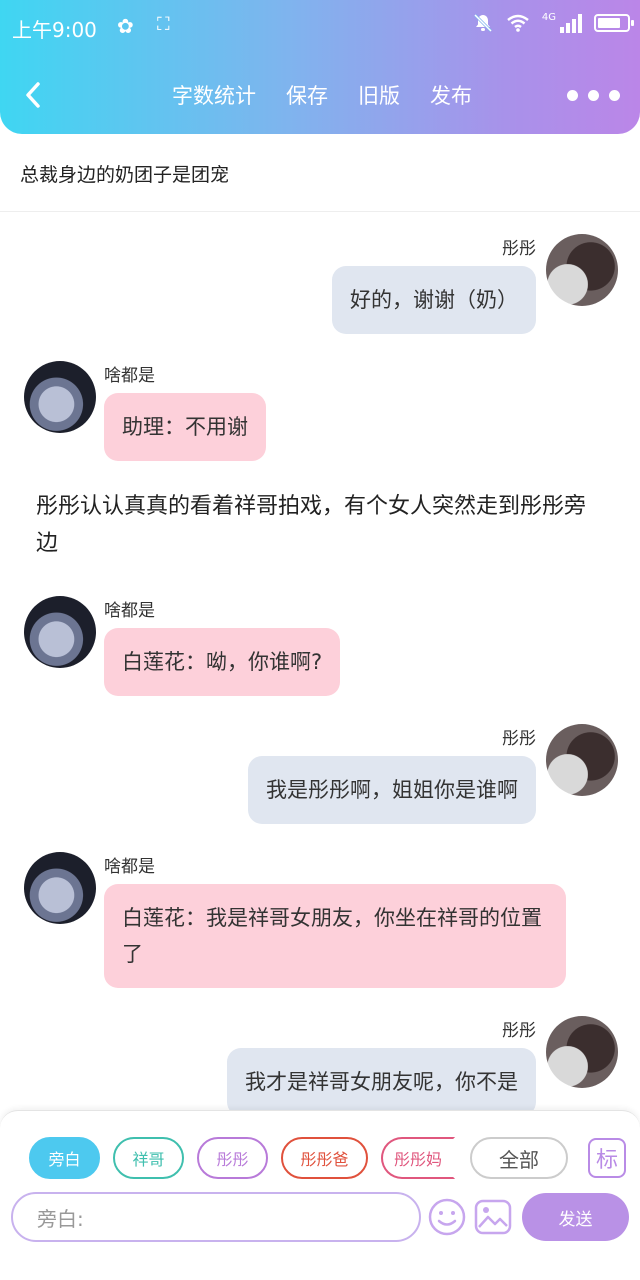  Describe the element at coordinates (321, 525) in the screenshot. I see `narration-text: 彤彤认认真真的看着祥哥拍戏，有个女人突然走到彤彤旁边` at that location.